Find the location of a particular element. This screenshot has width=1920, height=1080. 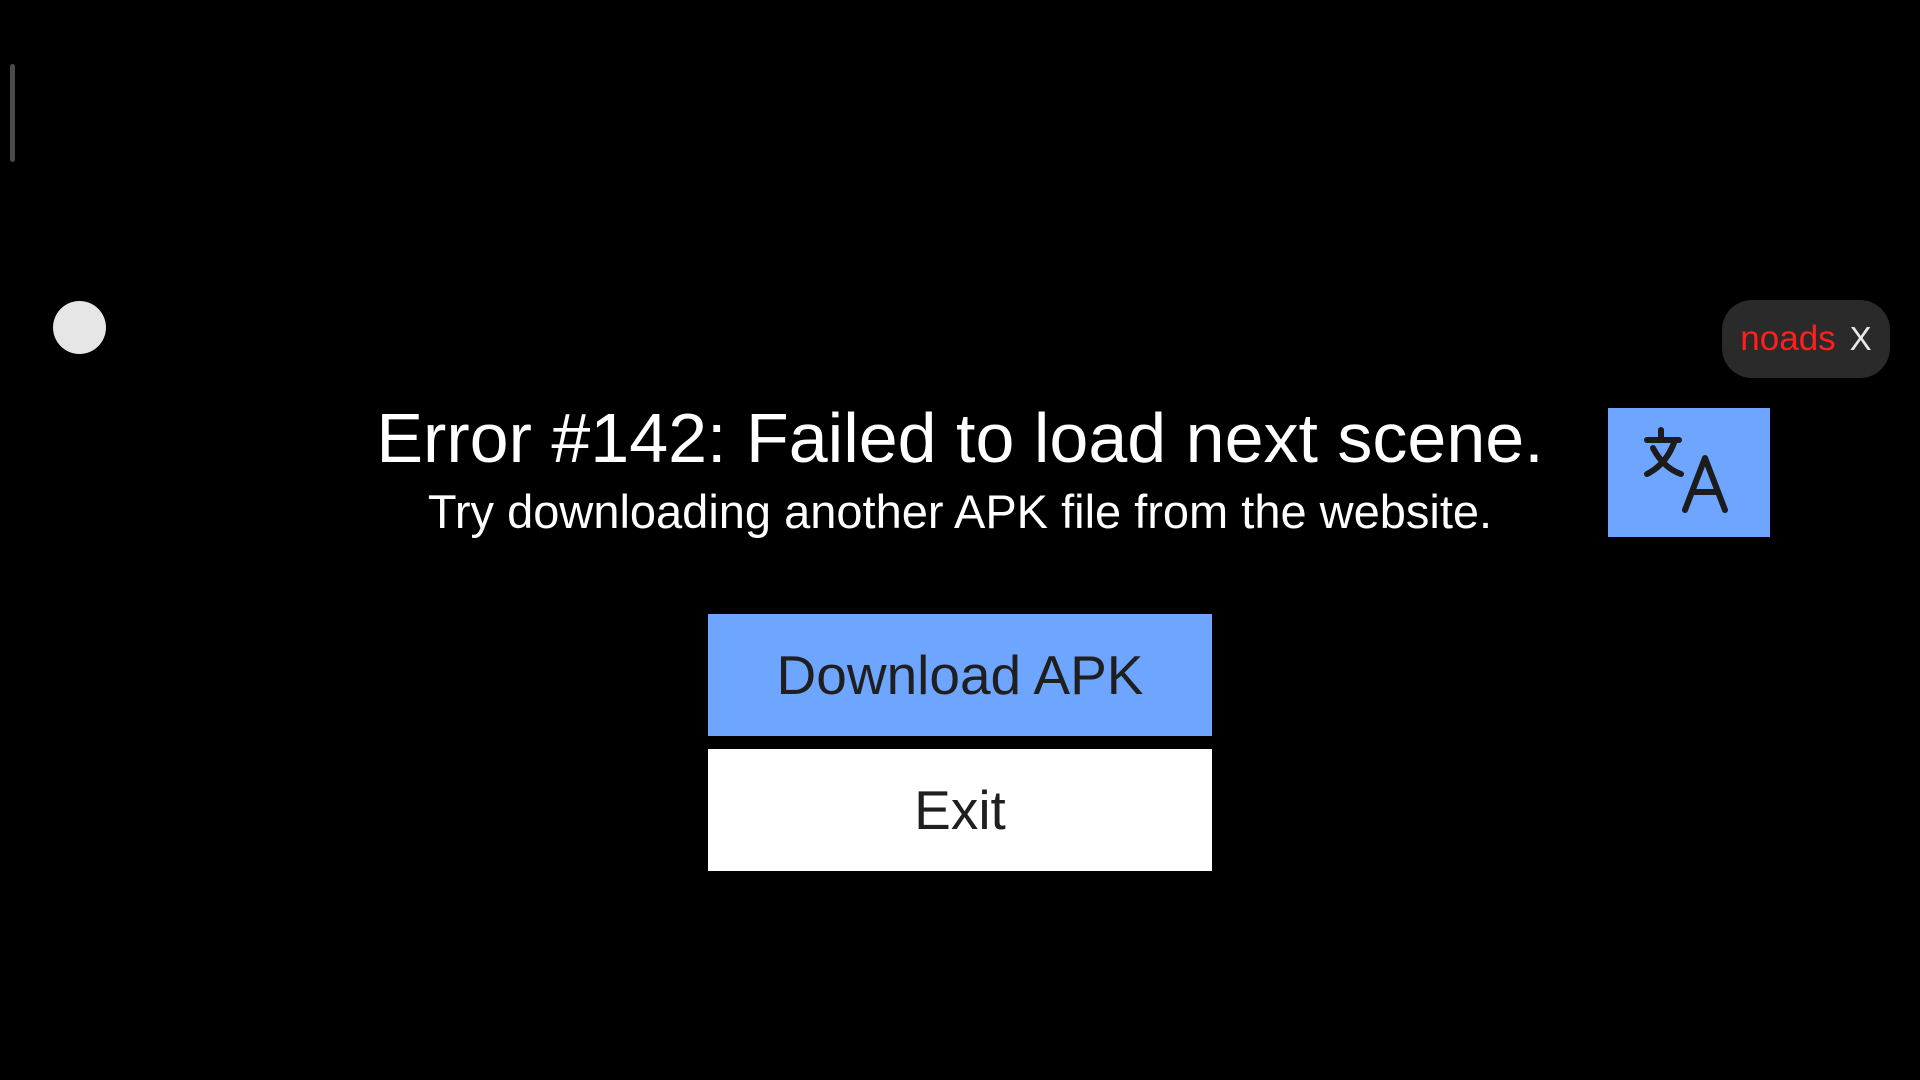

download-apk-label: Download APK is located at coordinates (960, 675).